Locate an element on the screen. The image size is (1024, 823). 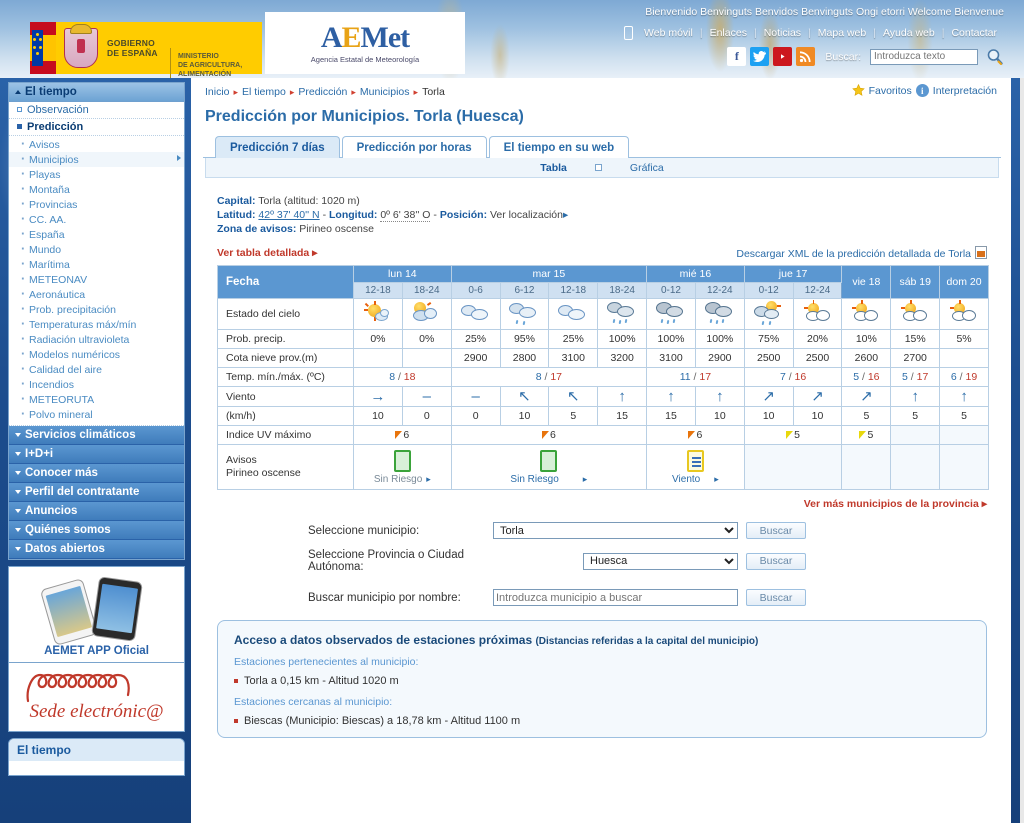
rss-icon is located at coordinates (806, 56).